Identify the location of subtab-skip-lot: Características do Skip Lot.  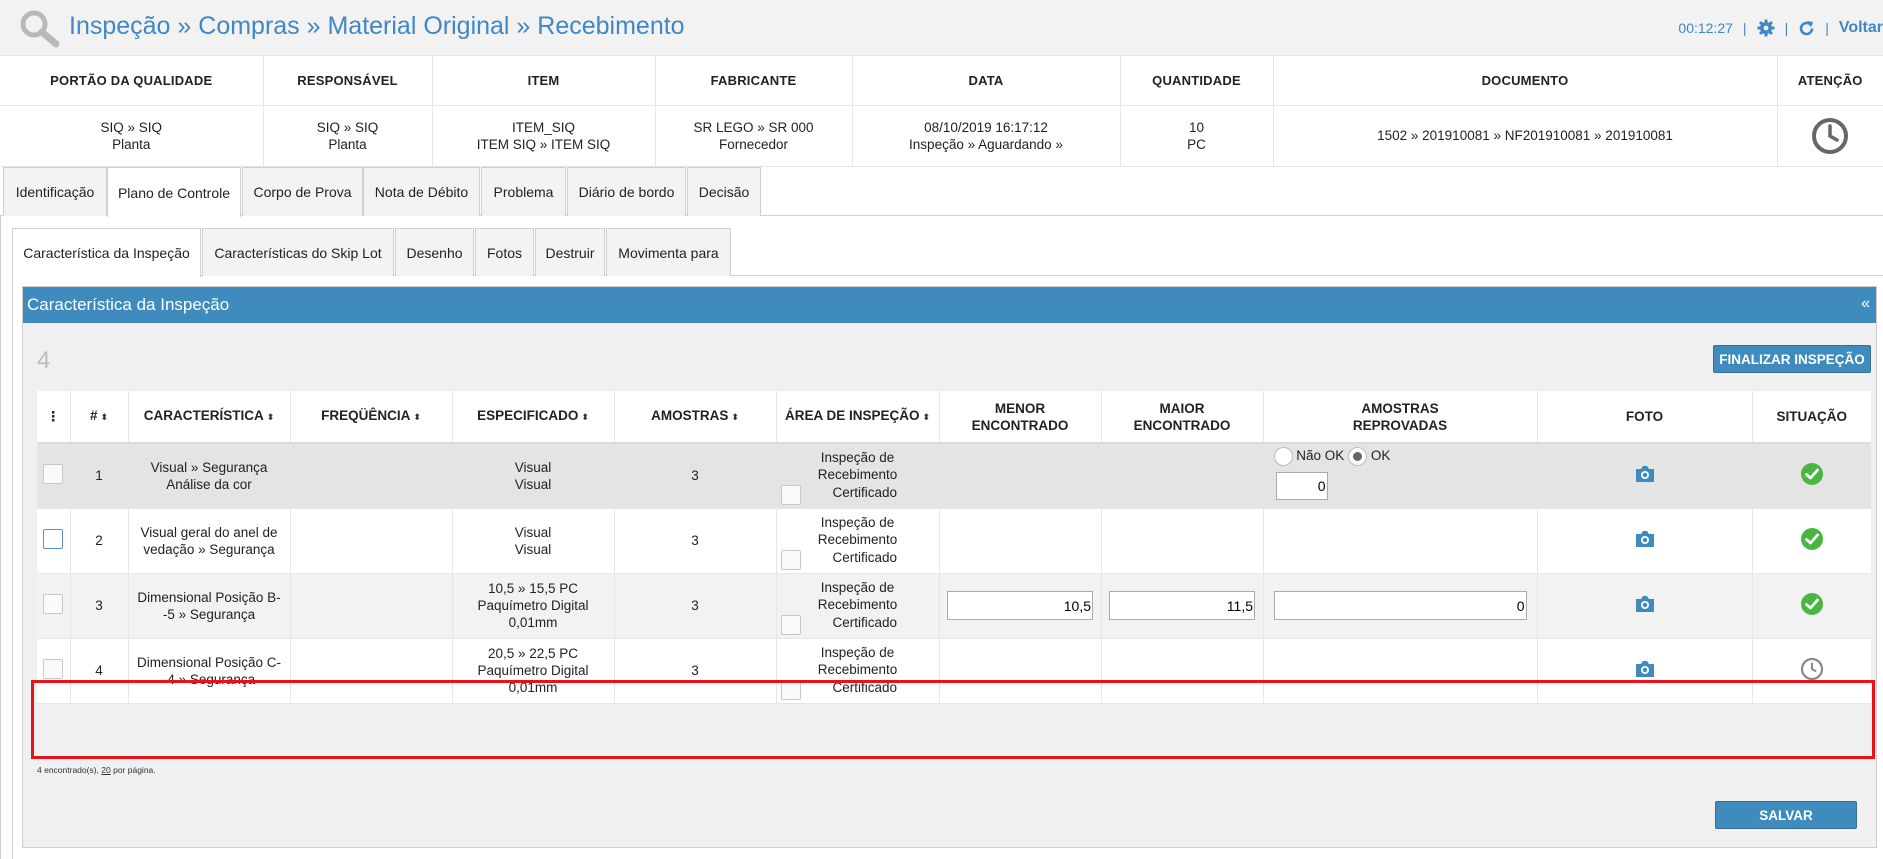
(298, 252).